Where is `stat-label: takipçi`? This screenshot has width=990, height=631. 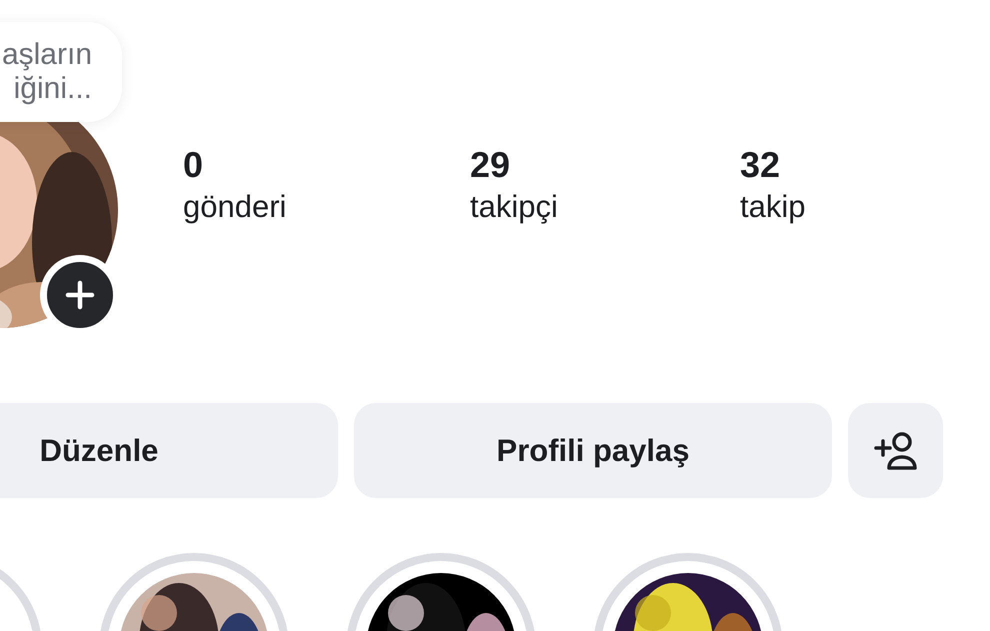 stat-label: takipçi is located at coordinates (514, 207).